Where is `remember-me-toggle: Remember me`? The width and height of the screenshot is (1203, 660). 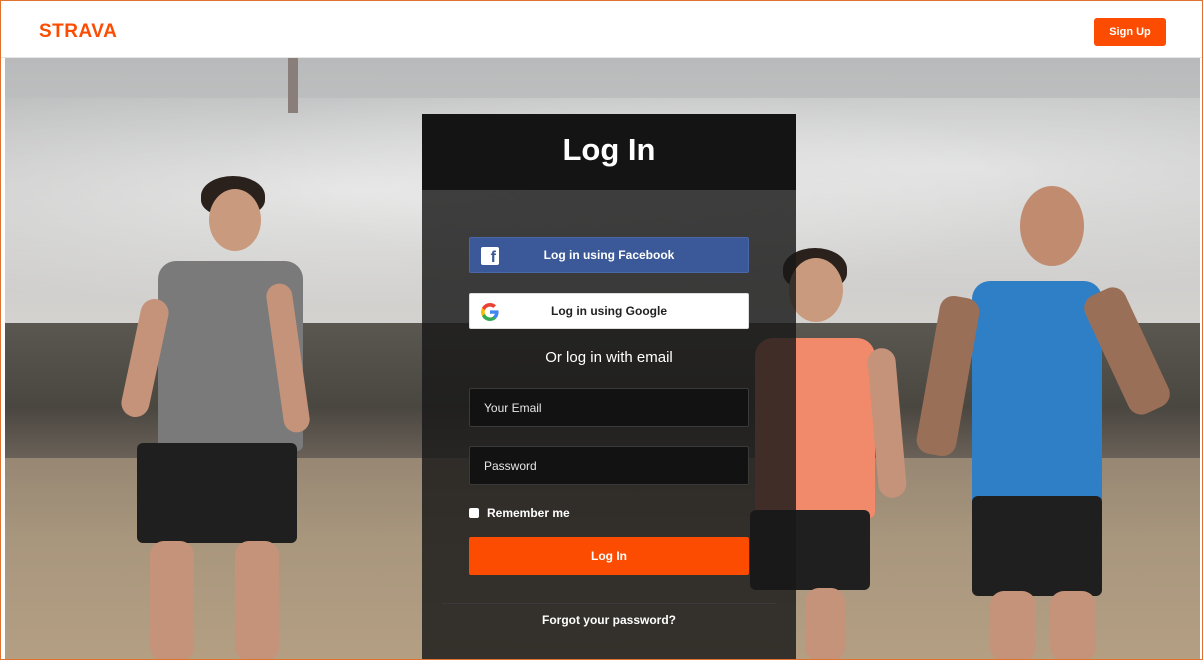 remember-me-toggle: Remember me is located at coordinates (519, 513).